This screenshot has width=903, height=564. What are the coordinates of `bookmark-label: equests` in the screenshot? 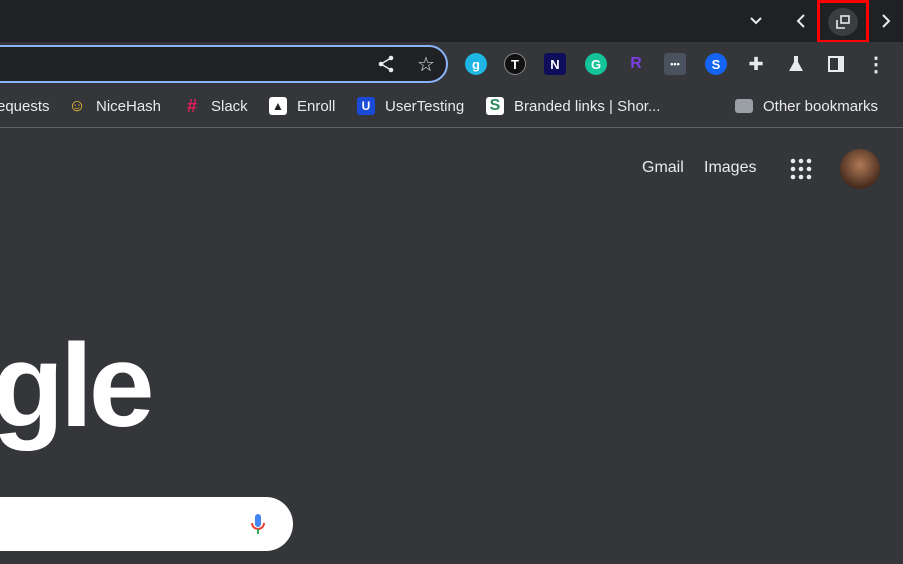 It's located at (25, 106).